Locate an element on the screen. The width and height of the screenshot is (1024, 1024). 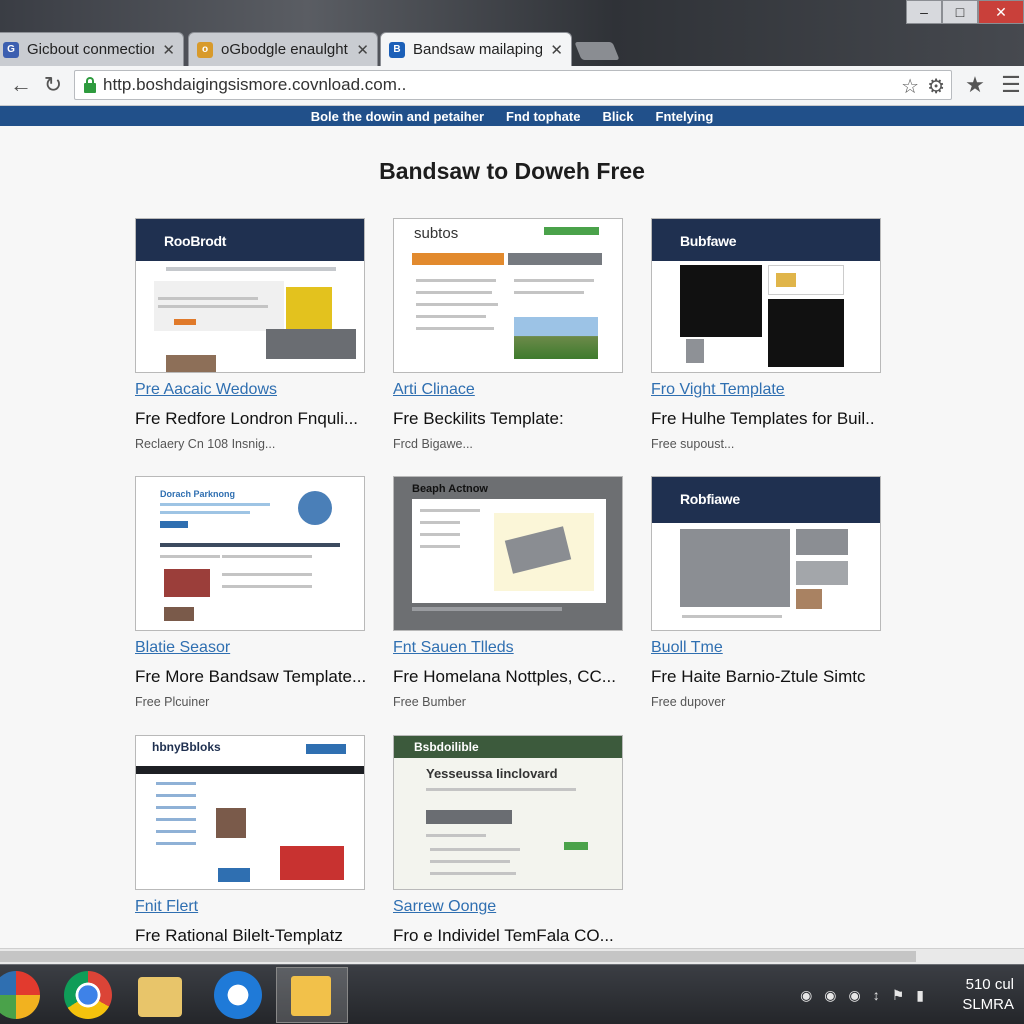
lock-icon is located at coordinates (90, 85).